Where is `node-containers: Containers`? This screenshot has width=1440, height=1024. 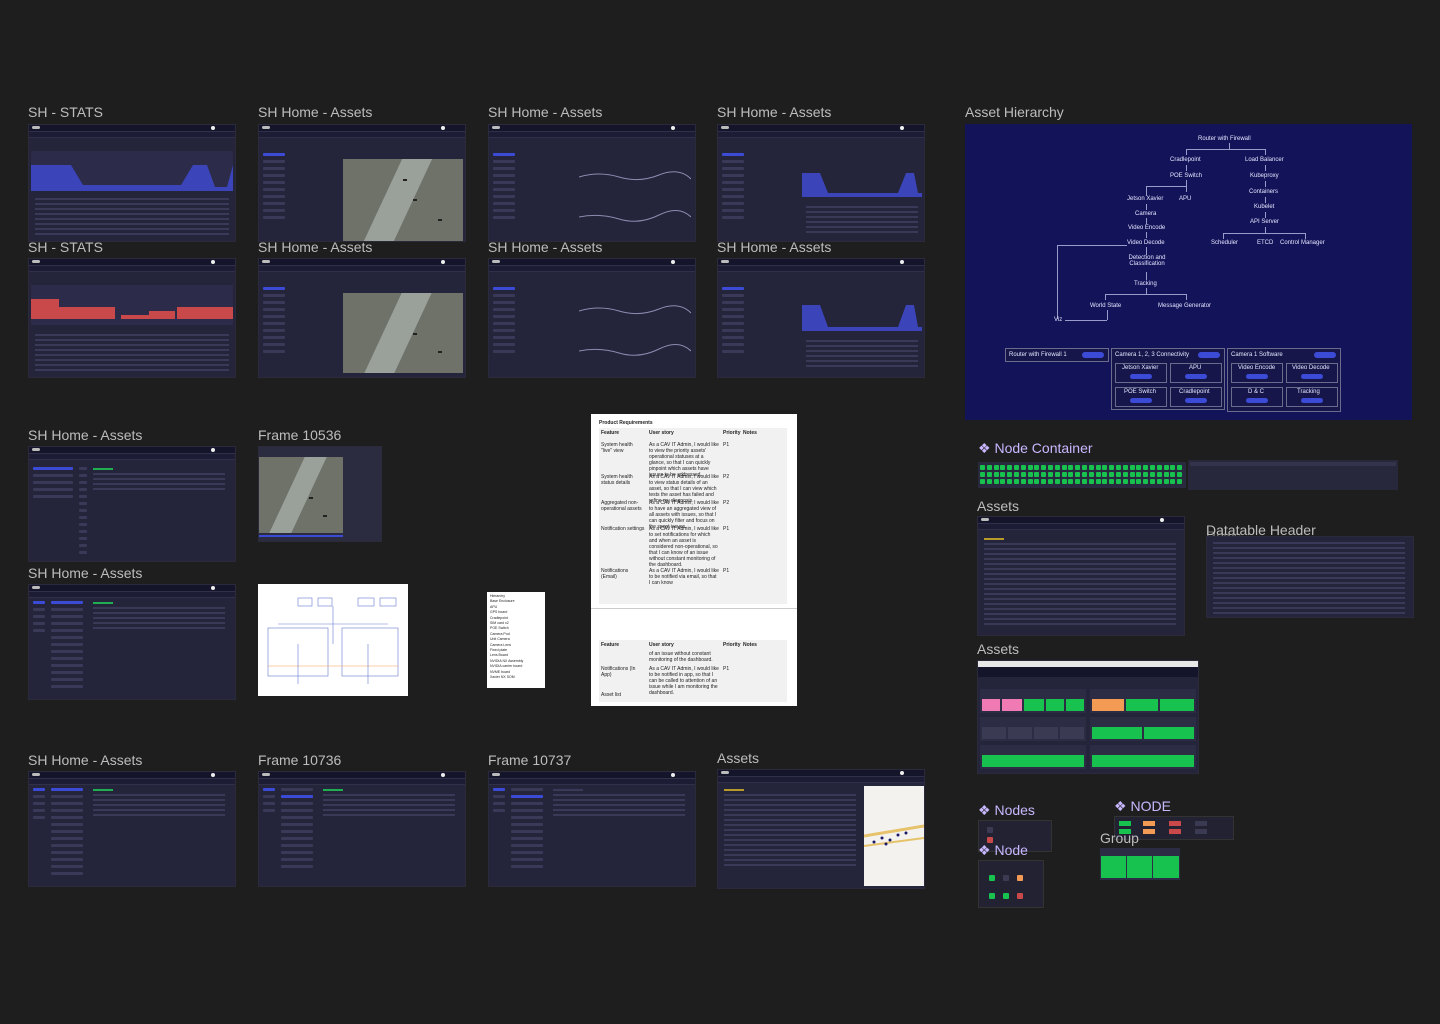
node-containers: Containers is located at coordinates (1263, 192).